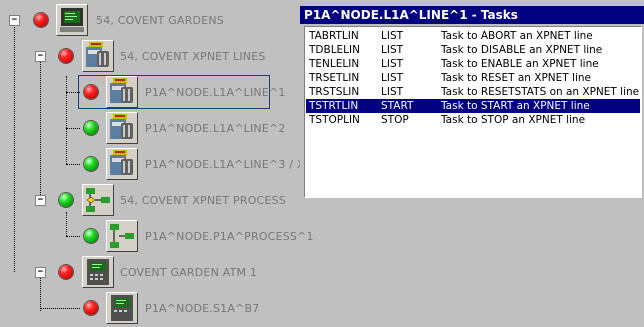 Image resolution: width=644 pixels, height=327 pixels. I want to click on tree-node-label: P1A^NODE.L1A^LINE^3 / X25, so click(232, 164).